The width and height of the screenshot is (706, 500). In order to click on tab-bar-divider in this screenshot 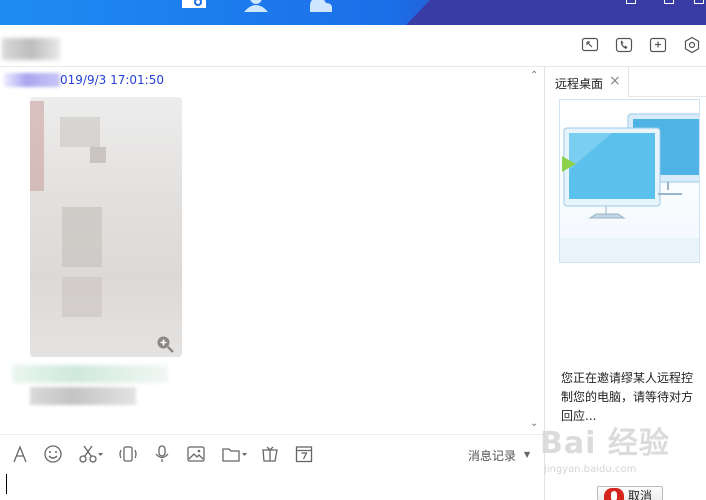, I will do `click(667, 96)`.